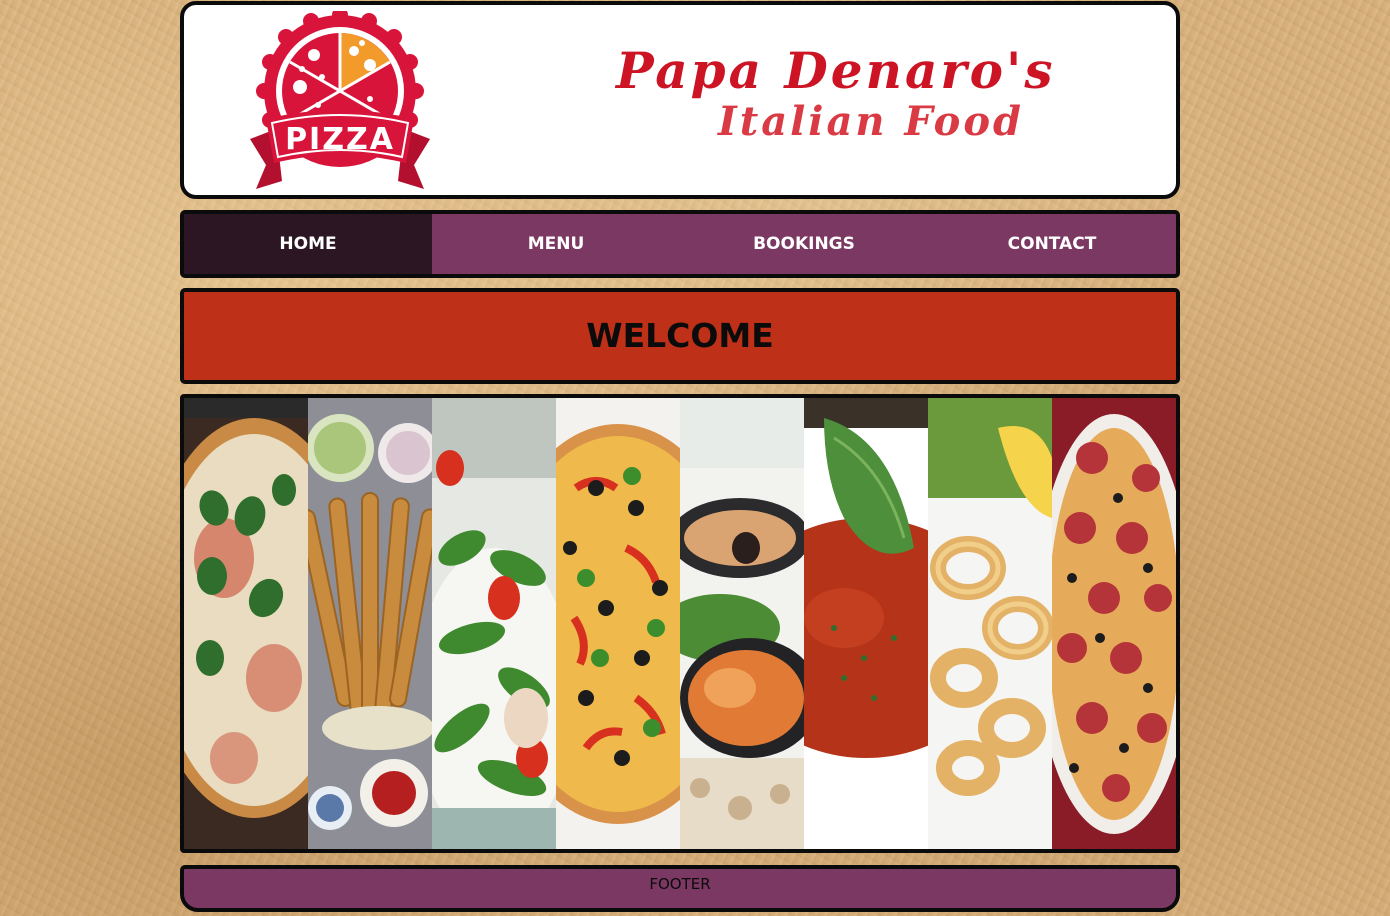  I want to click on brand-title: Papa Denaro's Italian Food, so click(876, 101).